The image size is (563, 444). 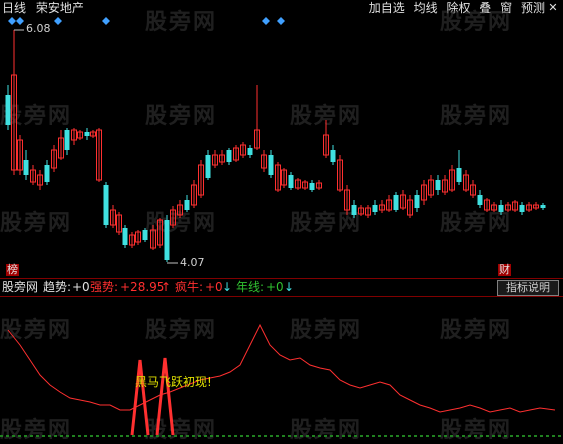 What do you see at coordinates (289, 287) in the screenshot?
I see `year-line-arrow-icon: ↓` at bounding box center [289, 287].